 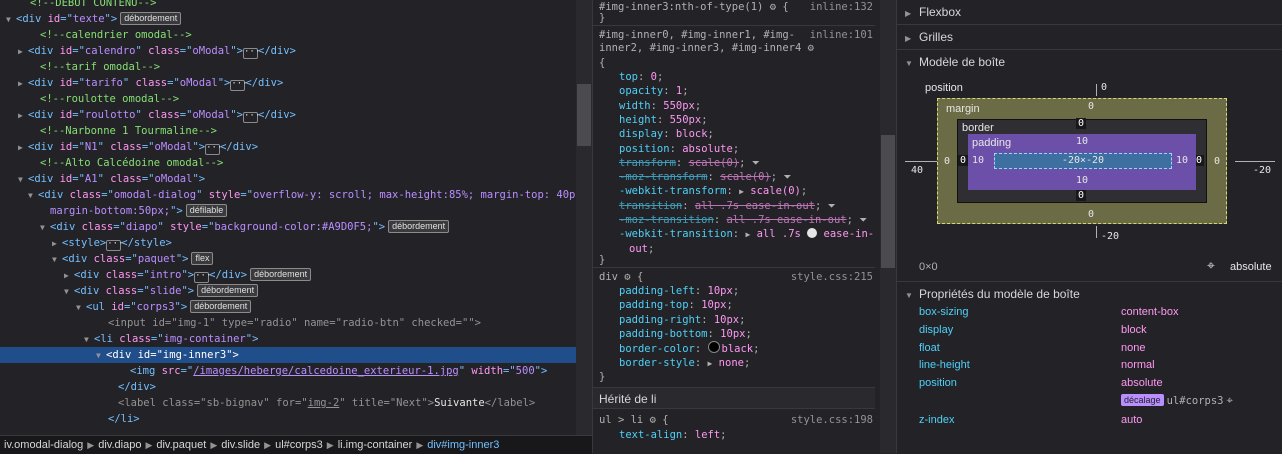 What do you see at coordinates (750, 348) in the screenshot?
I see `css-declaration: border-color: black;` at bounding box center [750, 348].